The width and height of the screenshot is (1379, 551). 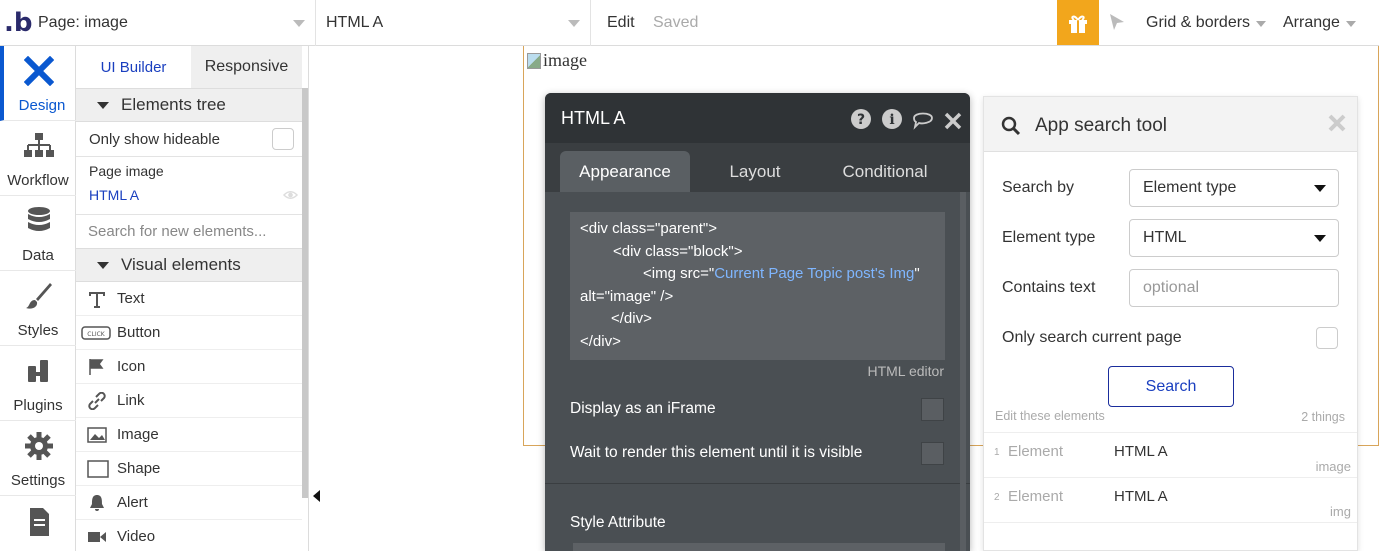 What do you see at coordinates (679, 273) in the screenshot?
I see `code-text: <img src="` at bounding box center [679, 273].